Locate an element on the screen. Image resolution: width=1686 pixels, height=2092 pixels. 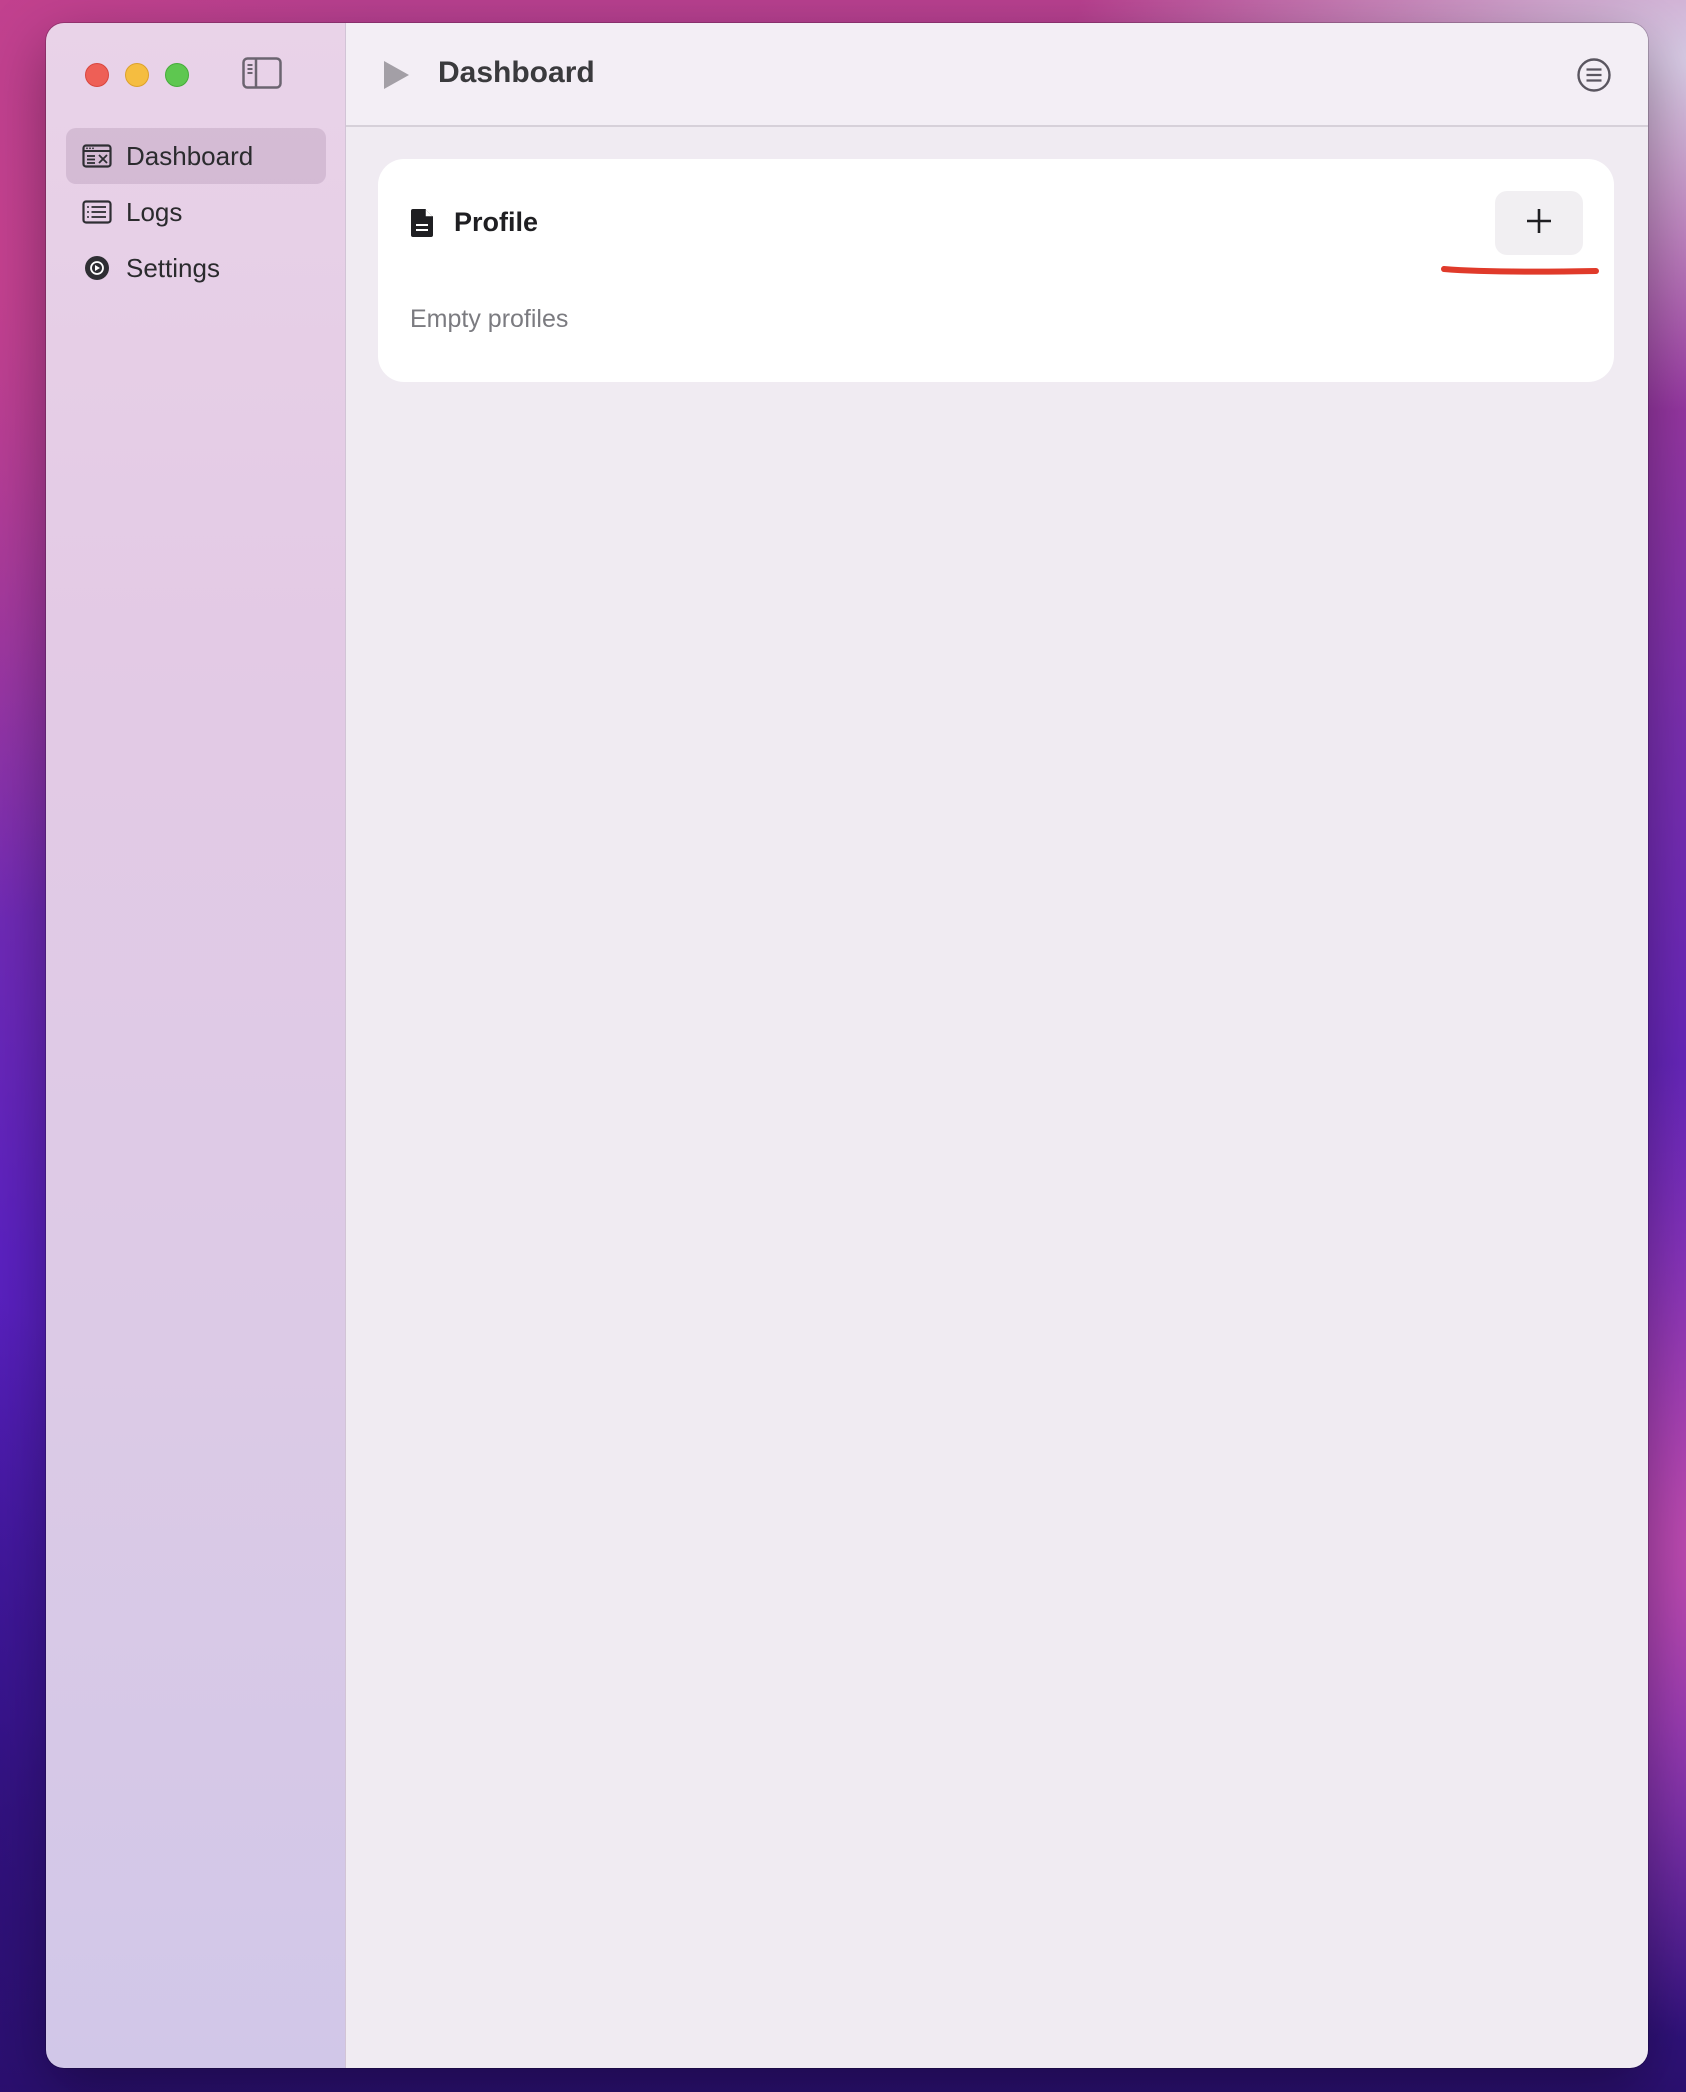
sidebar-item-label: Dashboard is located at coordinates (190, 155).